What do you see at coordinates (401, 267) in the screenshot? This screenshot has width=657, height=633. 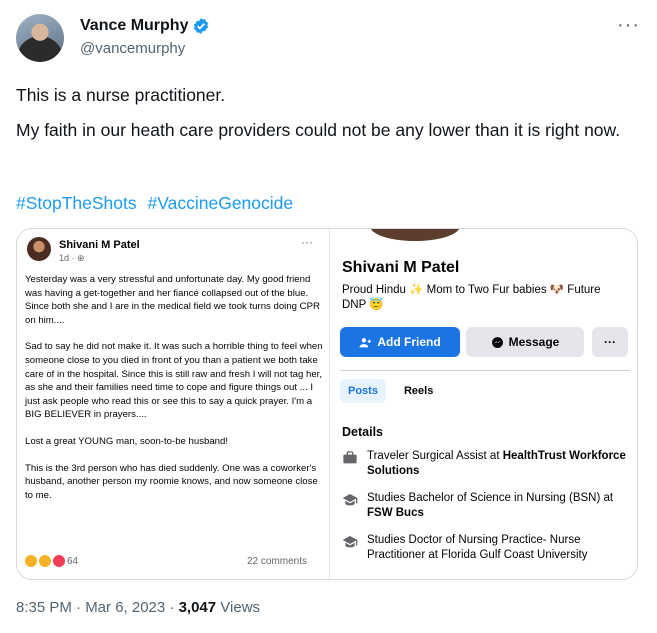 I see `profile-name: Shivani M Patel` at bounding box center [401, 267].